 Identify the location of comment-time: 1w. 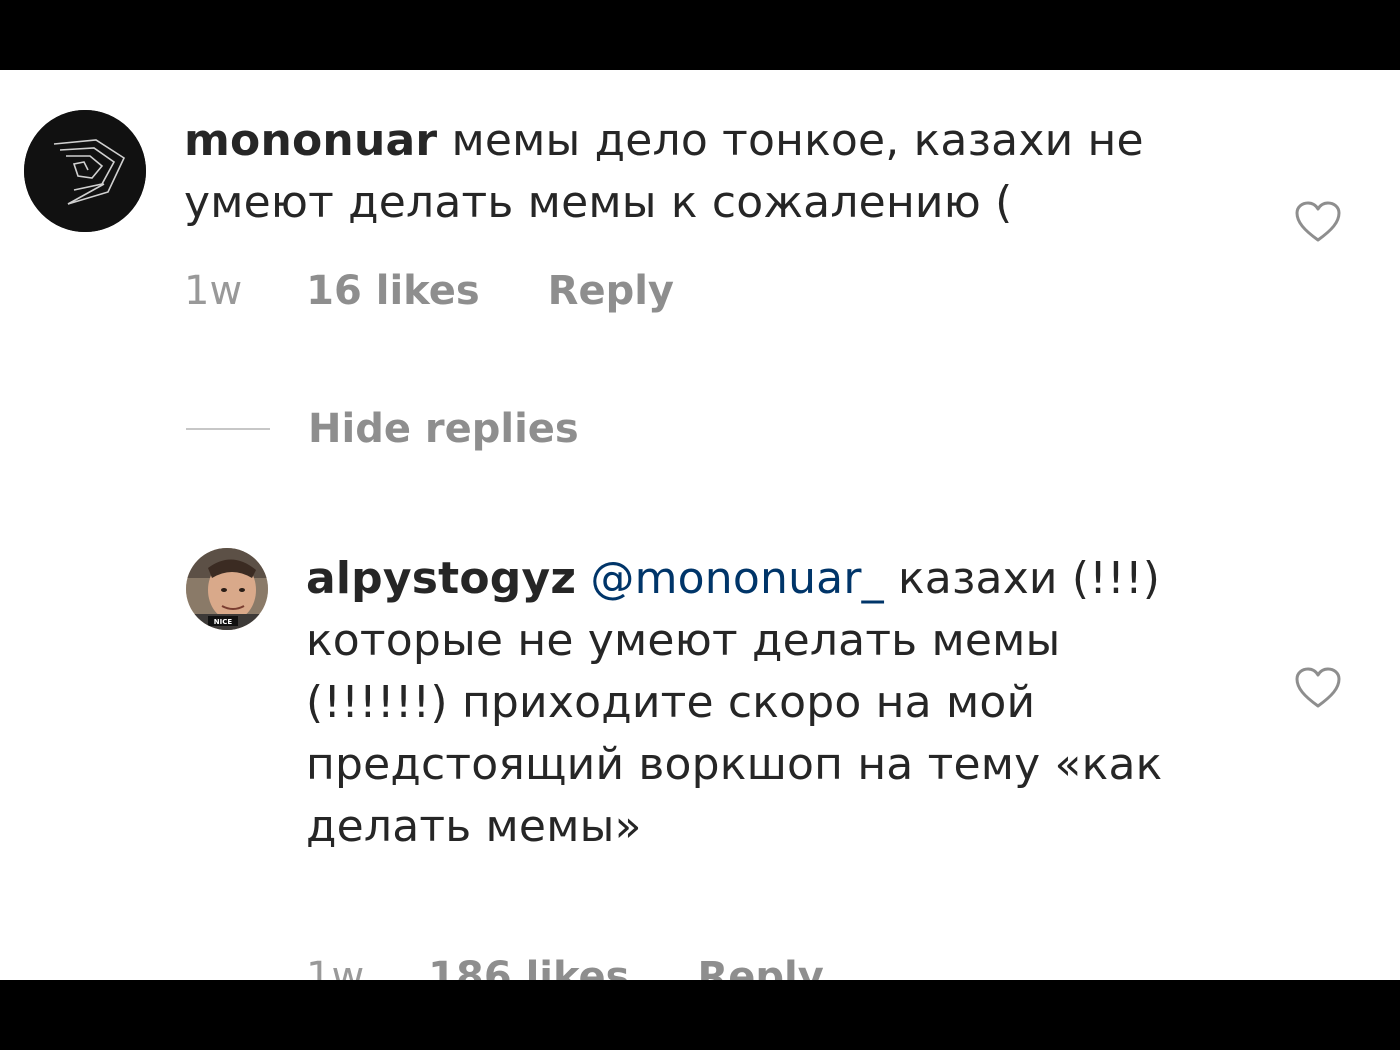
(213, 291).